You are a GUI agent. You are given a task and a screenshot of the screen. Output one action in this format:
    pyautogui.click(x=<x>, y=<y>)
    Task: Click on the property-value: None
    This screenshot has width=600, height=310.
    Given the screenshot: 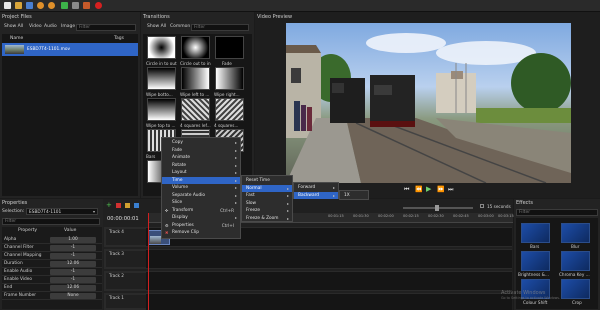 What is the action you would take?
    pyautogui.click(x=73, y=296)
    